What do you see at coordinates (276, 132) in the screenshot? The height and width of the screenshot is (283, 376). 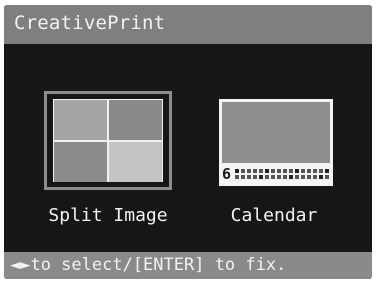 I see `calendar-photo-area` at bounding box center [276, 132].